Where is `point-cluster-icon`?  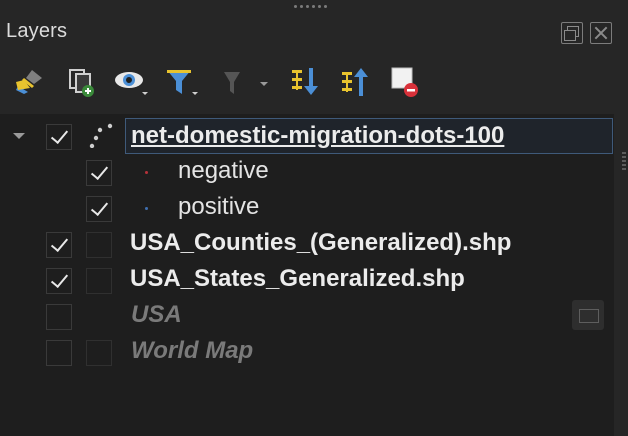
point-cluster-icon is located at coordinates (101, 135).